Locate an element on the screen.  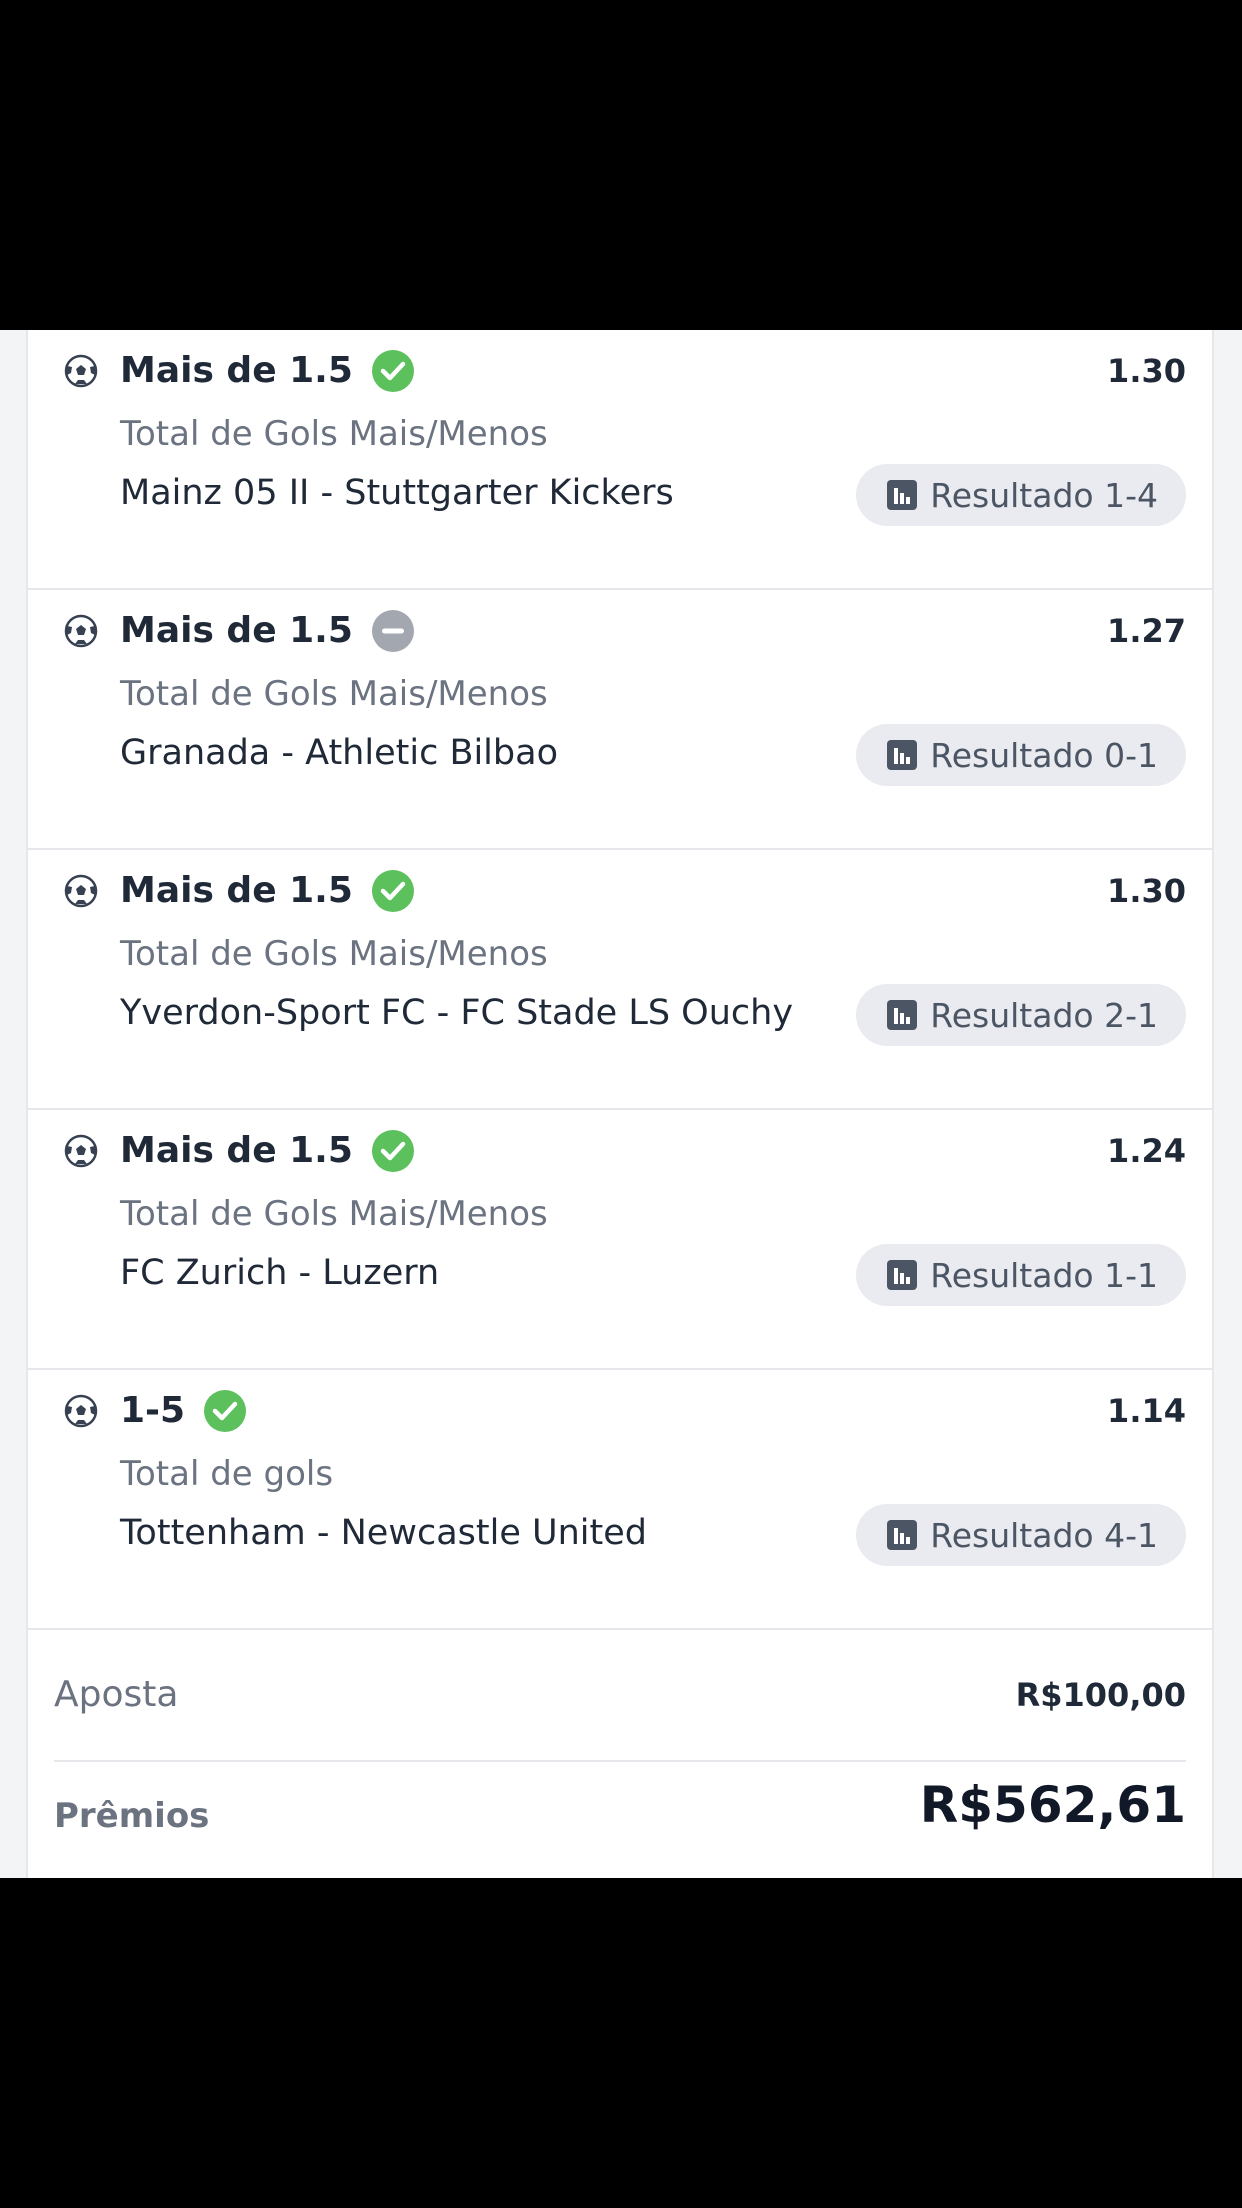
result-button: Resultado 4-1 is located at coordinates (1021, 1535).